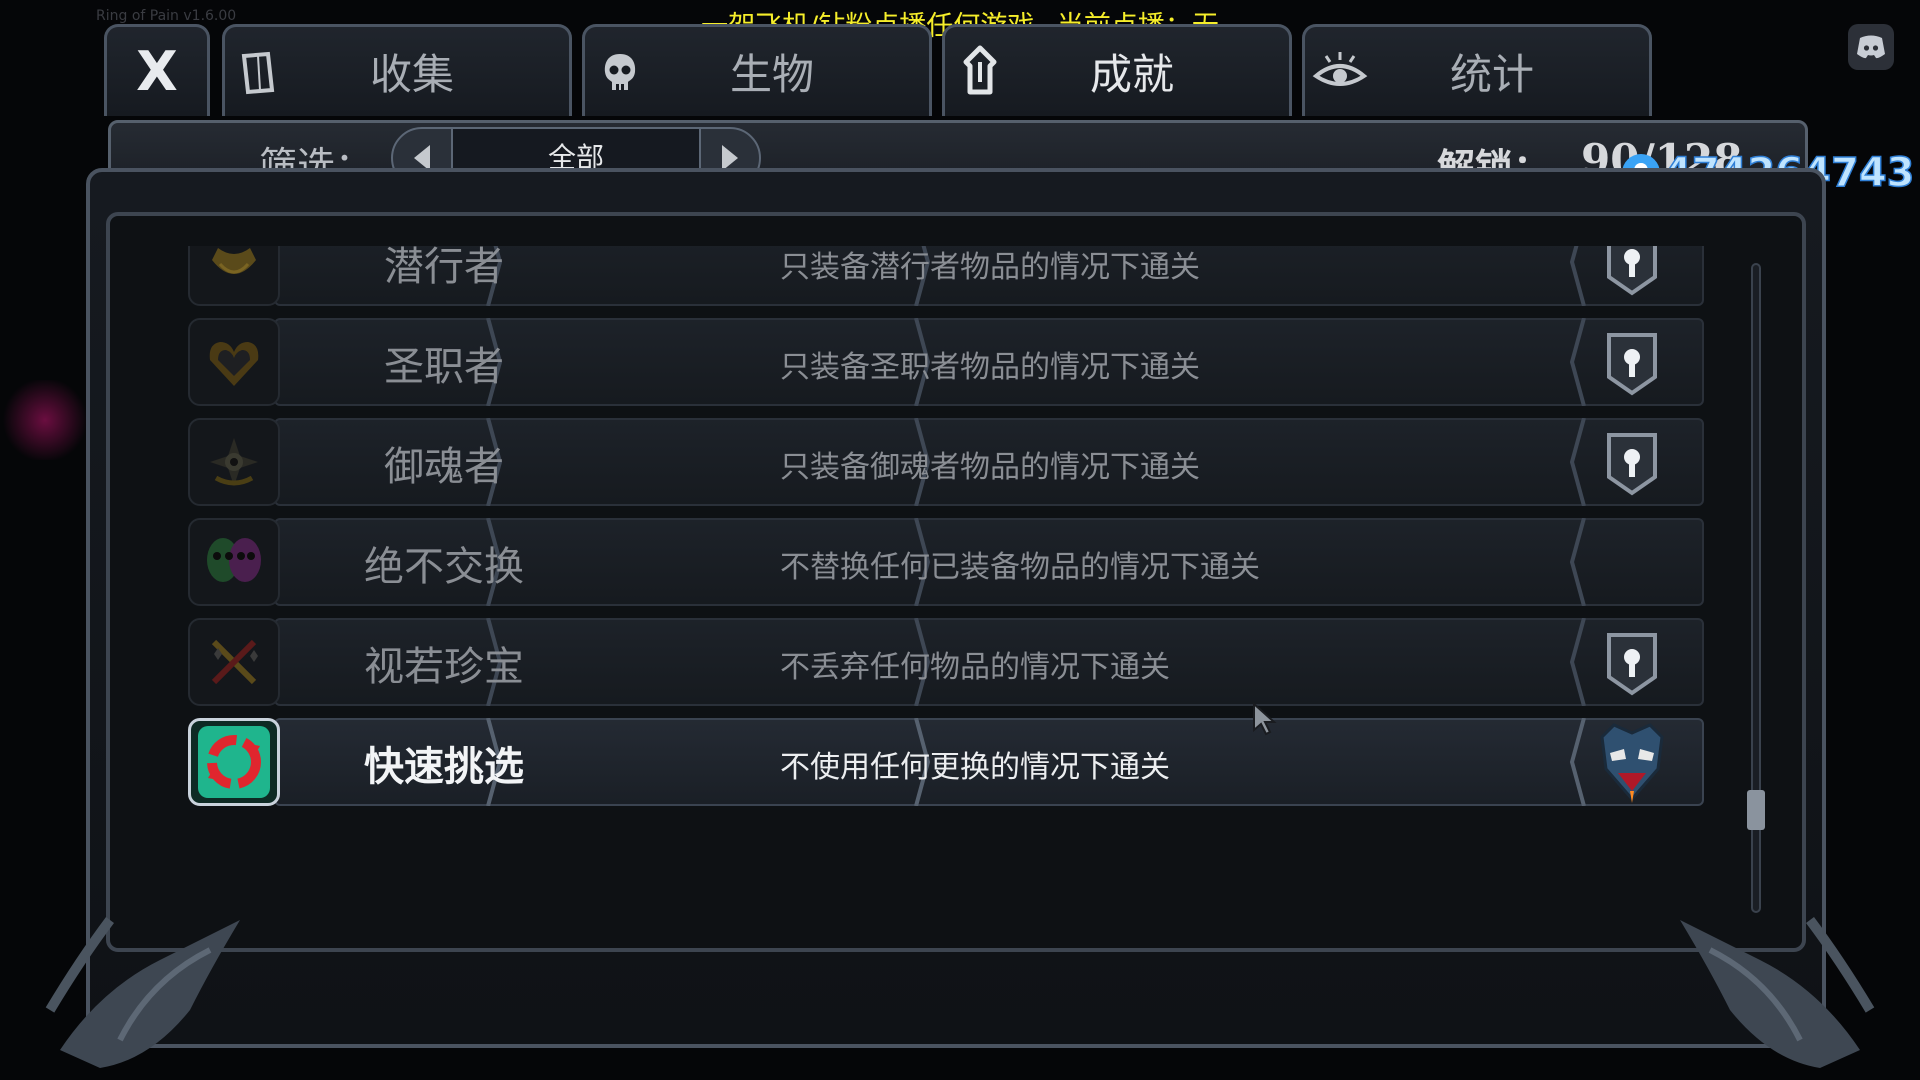 The width and height of the screenshot is (1920, 1080). Describe the element at coordinates (975, 667) in the screenshot. I see `achievement-description: 不丢弃任何物品的情况下通关` at that location.